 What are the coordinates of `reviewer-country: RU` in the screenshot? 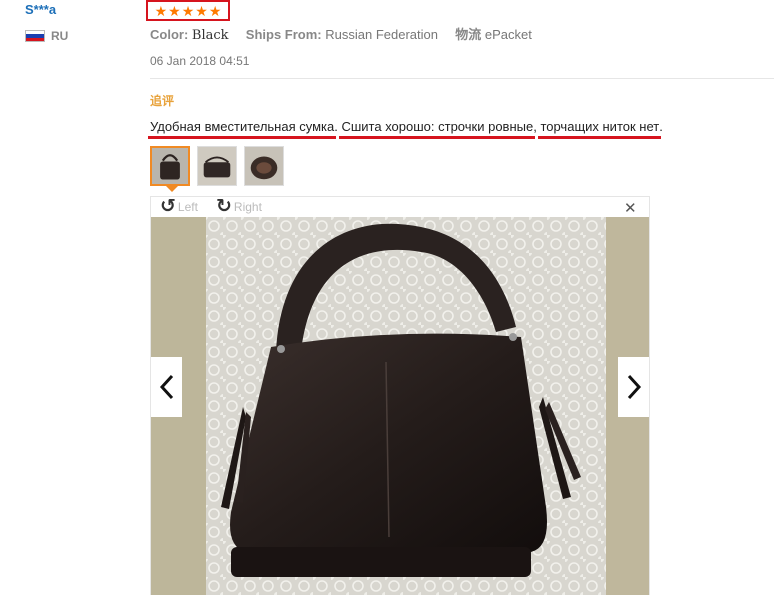 It's located at (60, 36).